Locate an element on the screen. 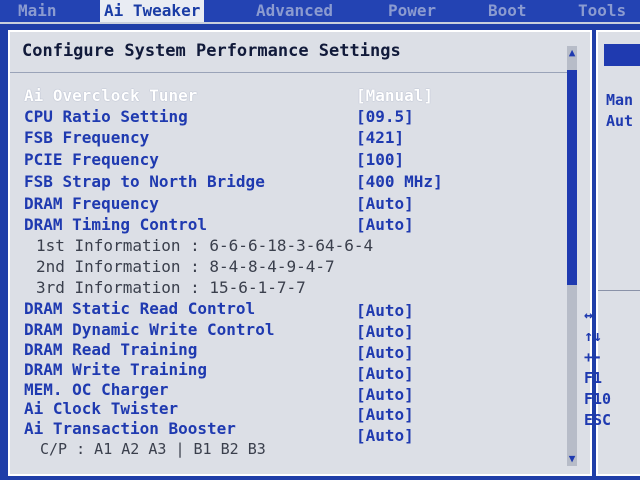  cp-info-line: C/P : A1 A2 A3 | B1 B2 B3 is located at coordinates (153, 449).